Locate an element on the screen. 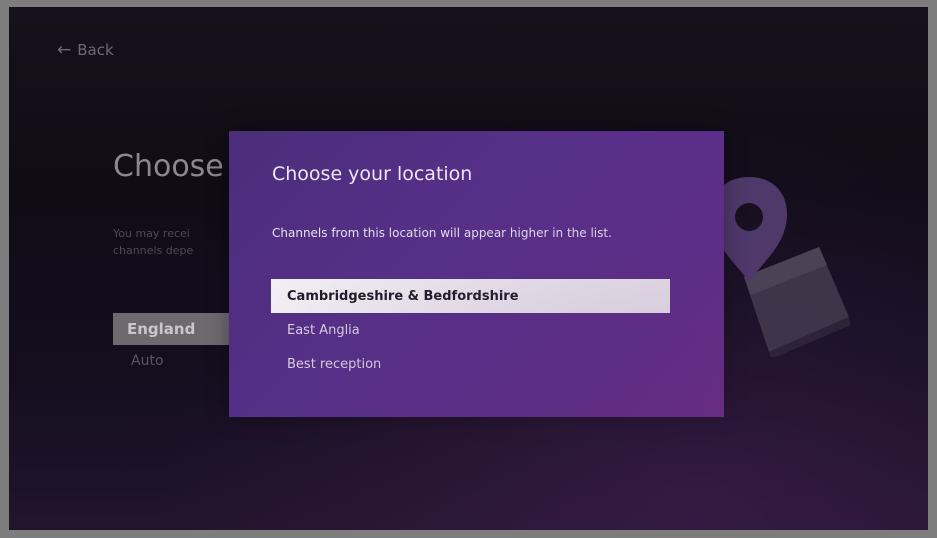 This screenshot has width=937, height=538. background-region-list: England Auto is located at coordinates (178, 341).